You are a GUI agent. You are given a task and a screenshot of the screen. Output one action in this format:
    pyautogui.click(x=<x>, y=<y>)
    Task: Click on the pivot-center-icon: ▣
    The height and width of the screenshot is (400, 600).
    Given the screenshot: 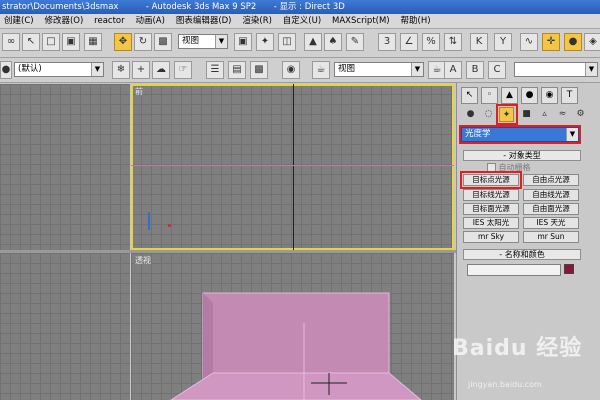 What is the action you would take?
    pyautogui.click(x=243, y=42)
    